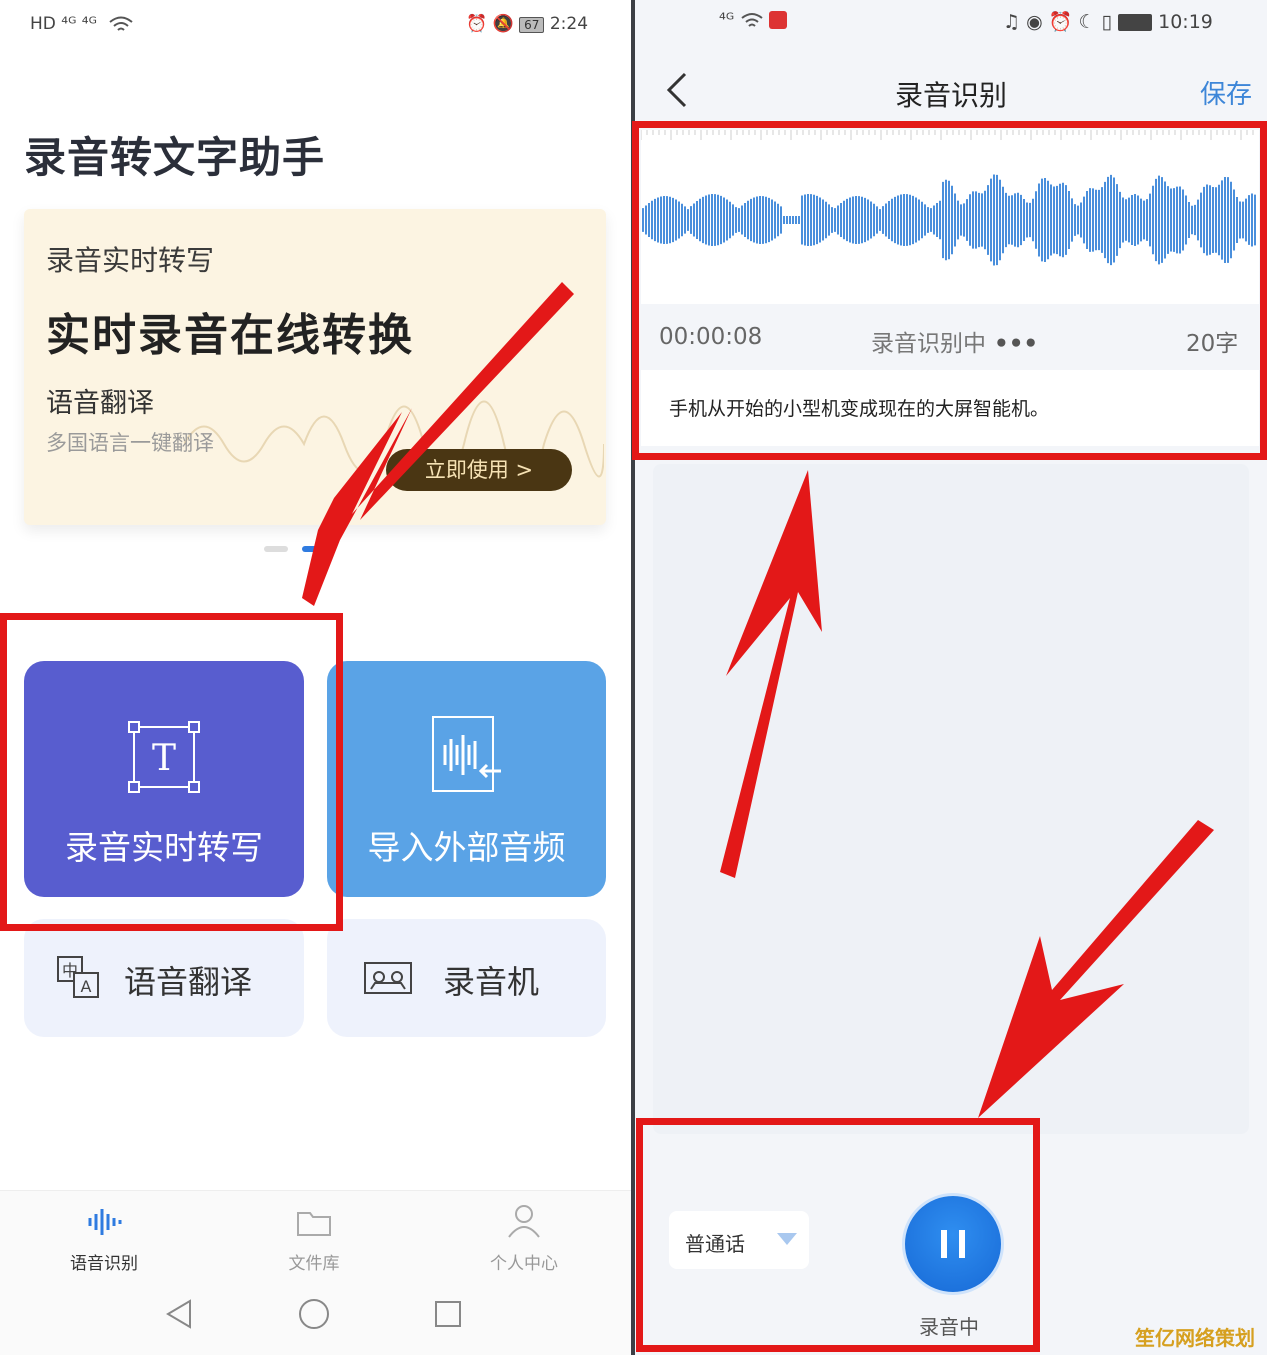 Image resolution: width=1267 pixels, height=1355 pixels. Describe the element at coordinates (175, 157) in the screenshot. I see `app-title: 录音转文字助手` at that location.